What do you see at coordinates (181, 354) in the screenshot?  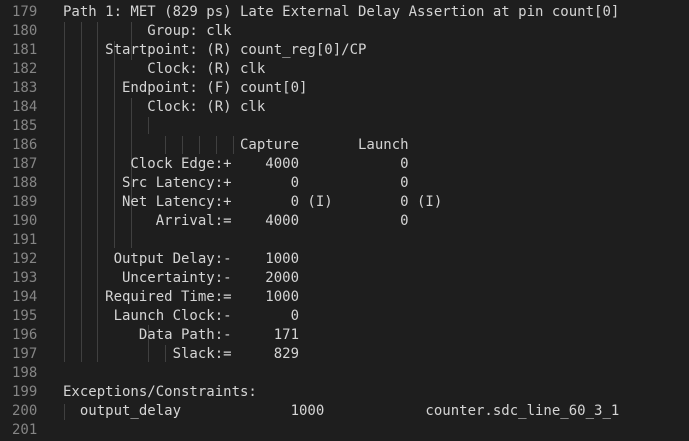 I see `line-text: Slack:= 829` at bounding box center [181, 354].